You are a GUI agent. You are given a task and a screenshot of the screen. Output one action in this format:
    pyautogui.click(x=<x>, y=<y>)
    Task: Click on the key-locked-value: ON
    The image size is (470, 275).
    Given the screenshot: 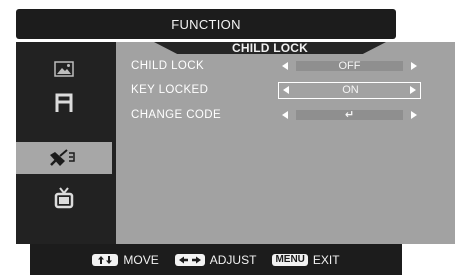 What is the action you would take?
    pyautogui.click(x=350, y=90)
    